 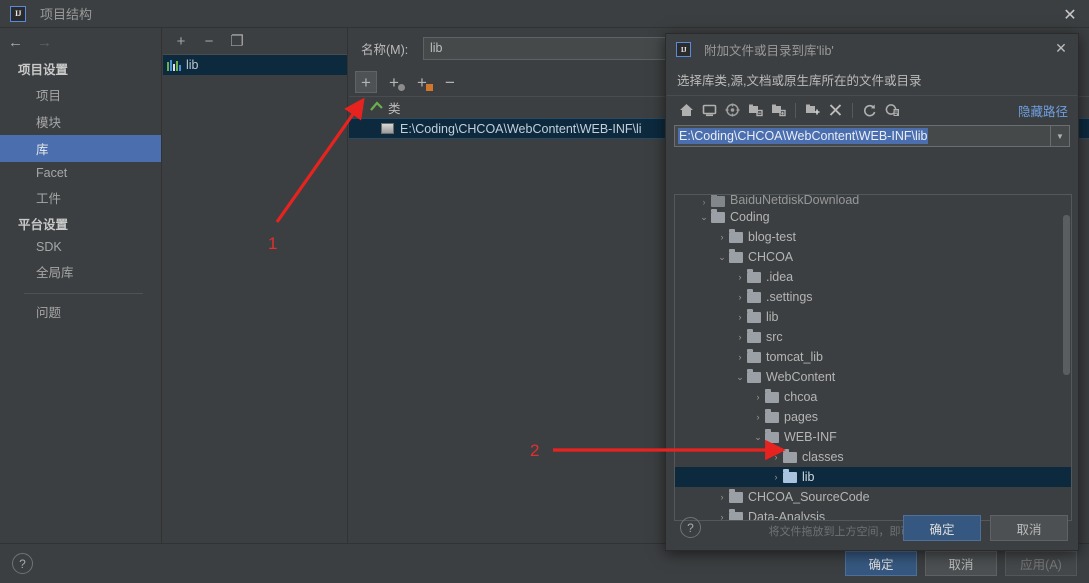 What do you see at coordinates (1041, 563) in the screenshot?
I see `apply-button: 应用(A)` at bounding box center [1041, 563].